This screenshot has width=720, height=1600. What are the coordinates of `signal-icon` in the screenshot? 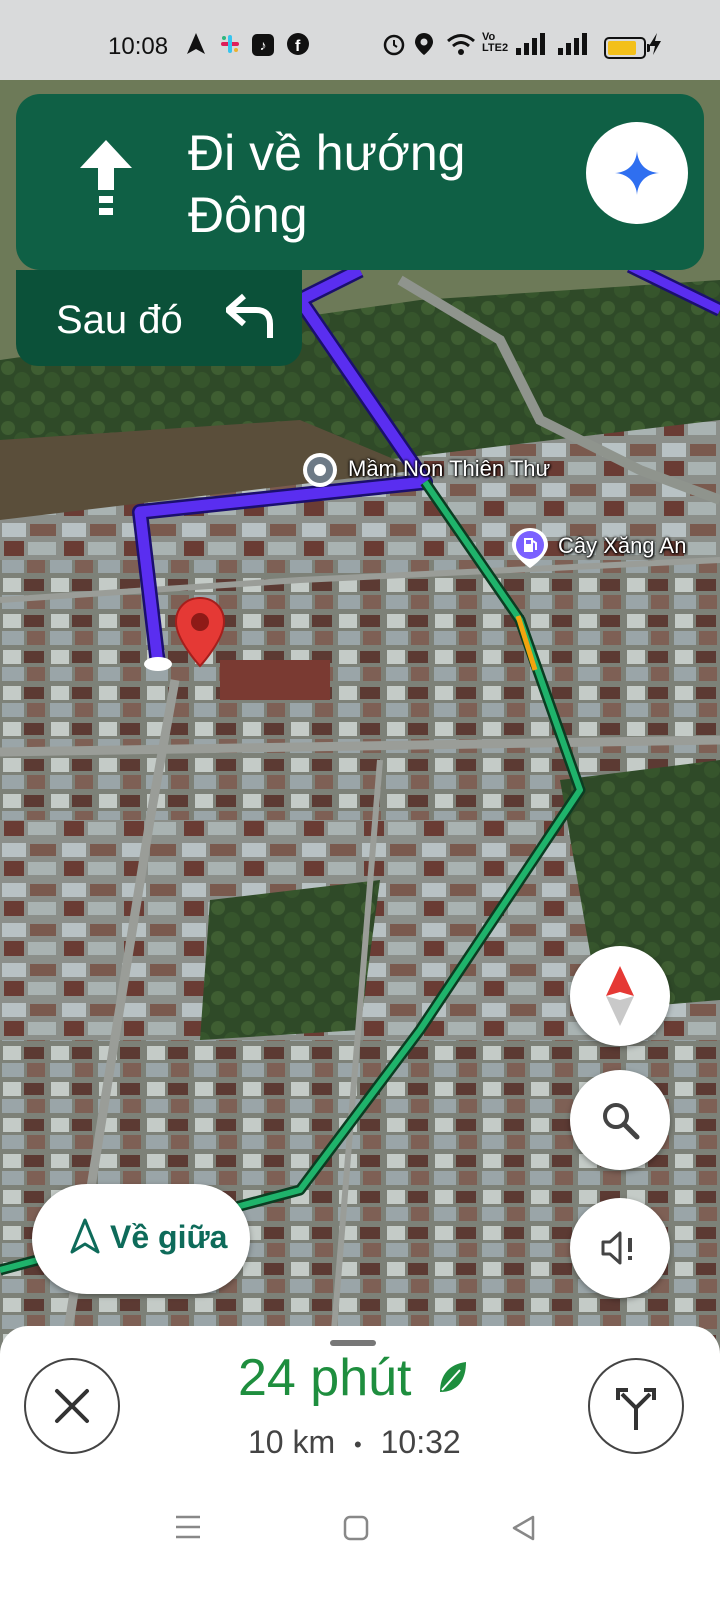 It's located at (530, 47).